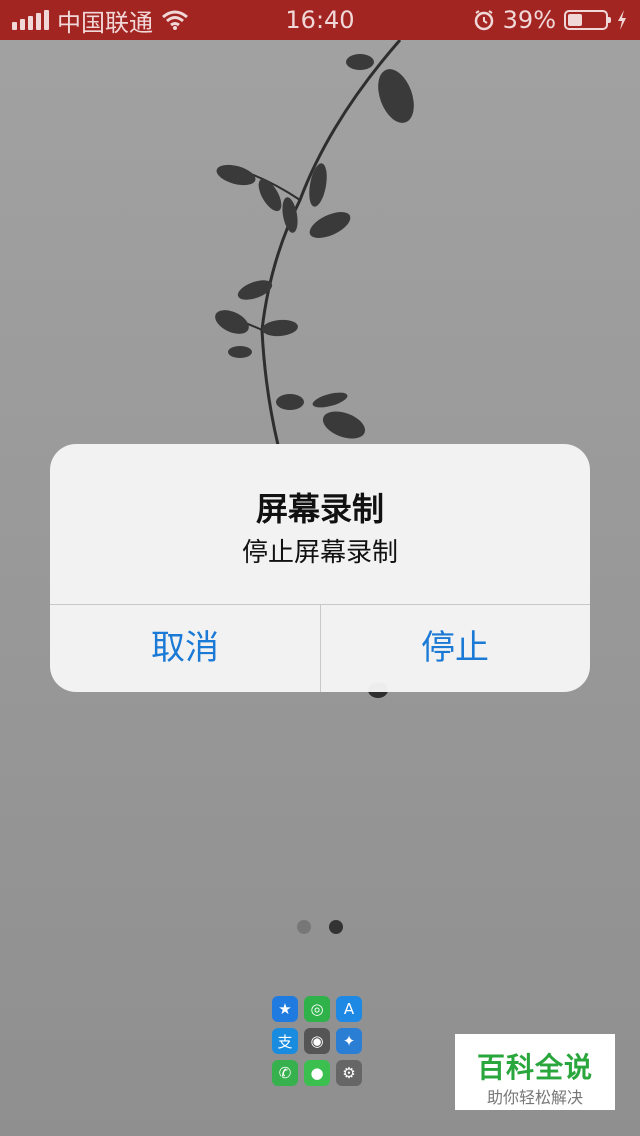 This screenshot has width=640, height=1136. Describe the element at coordinates (575, 20) in the screenshot. I see `battery-level` at that location.